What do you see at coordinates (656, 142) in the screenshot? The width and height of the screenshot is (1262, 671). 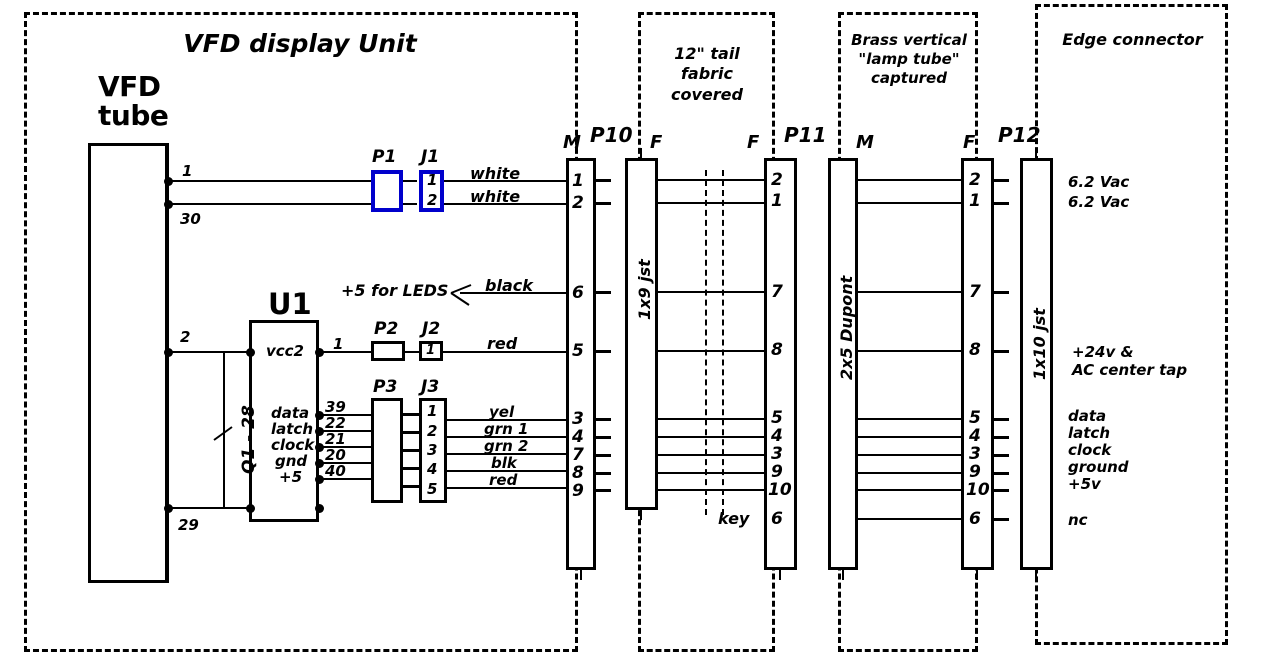 I see `connector-p10-female-label: F` at bounding box center [656, 142].